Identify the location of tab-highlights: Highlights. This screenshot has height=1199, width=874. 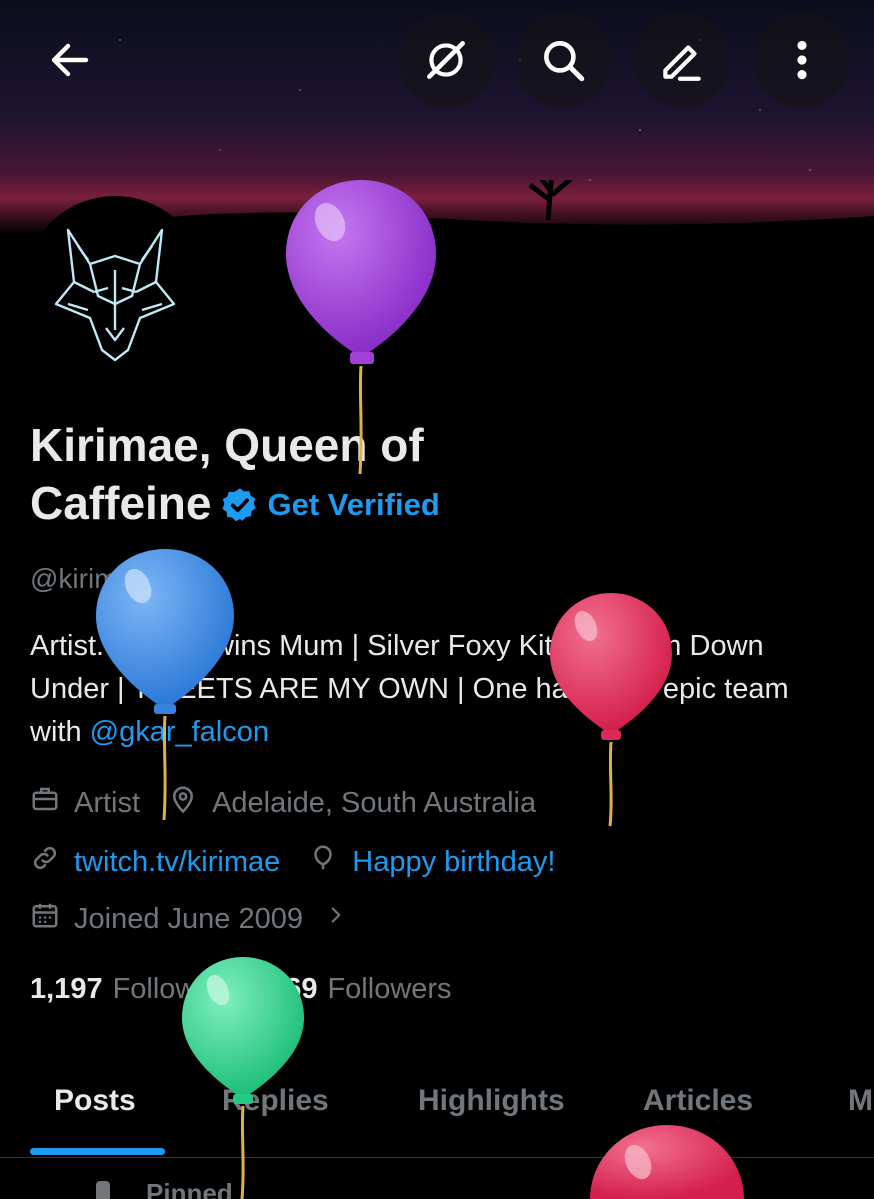
(491, 1101).